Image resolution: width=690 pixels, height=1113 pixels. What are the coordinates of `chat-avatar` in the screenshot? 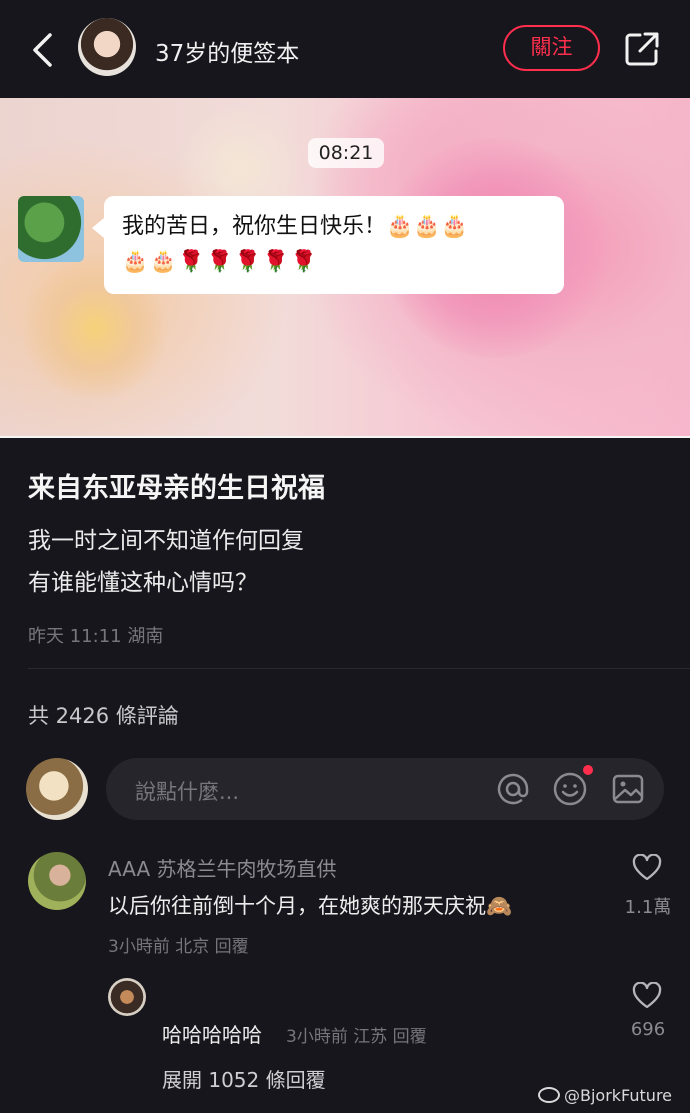 It's located at (51, 229).